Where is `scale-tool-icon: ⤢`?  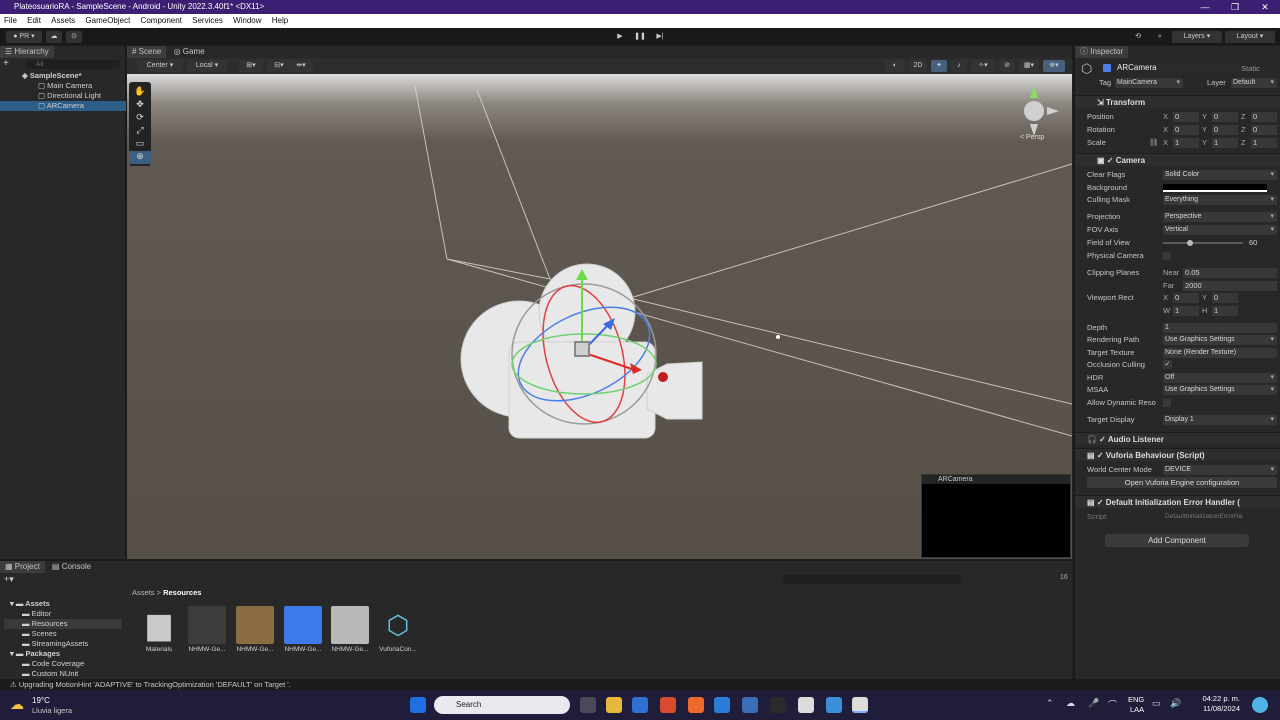 scale-tool-icon: ⤢ is located at coordinates (140, 131).